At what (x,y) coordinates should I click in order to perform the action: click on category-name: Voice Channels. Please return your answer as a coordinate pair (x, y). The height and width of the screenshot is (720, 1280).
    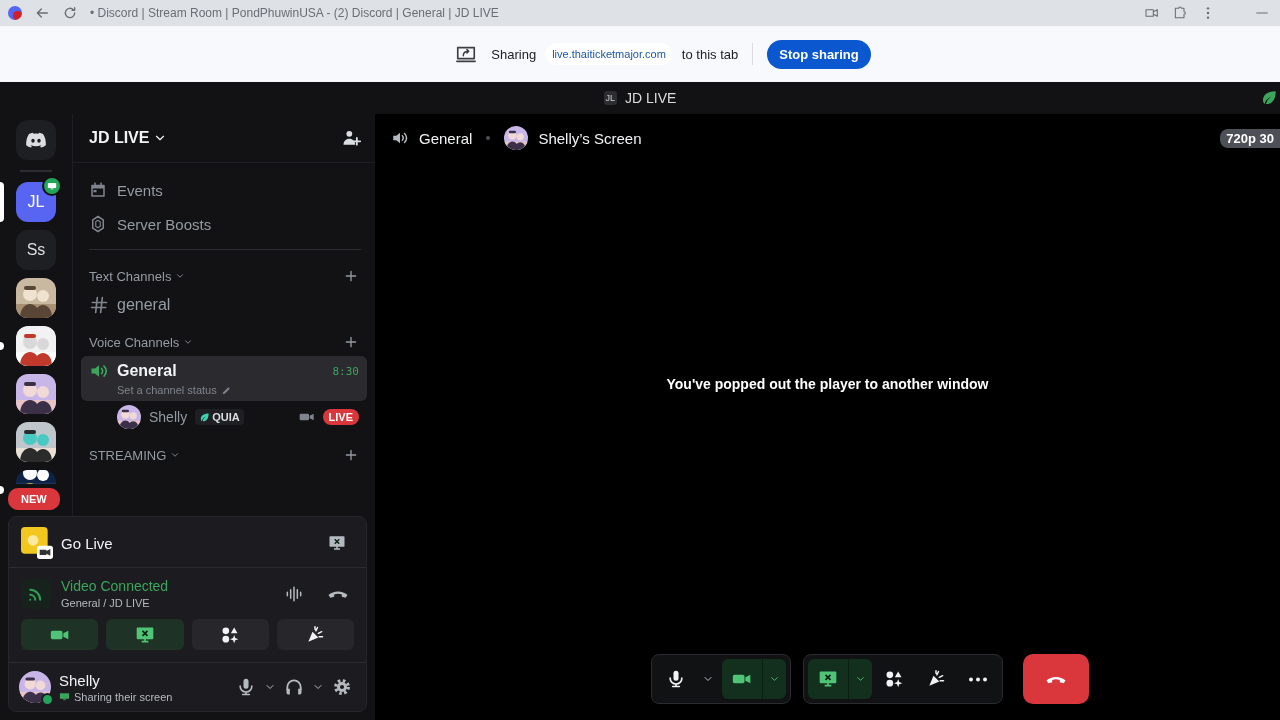
    Looking at the image, I should click on (134, 342).